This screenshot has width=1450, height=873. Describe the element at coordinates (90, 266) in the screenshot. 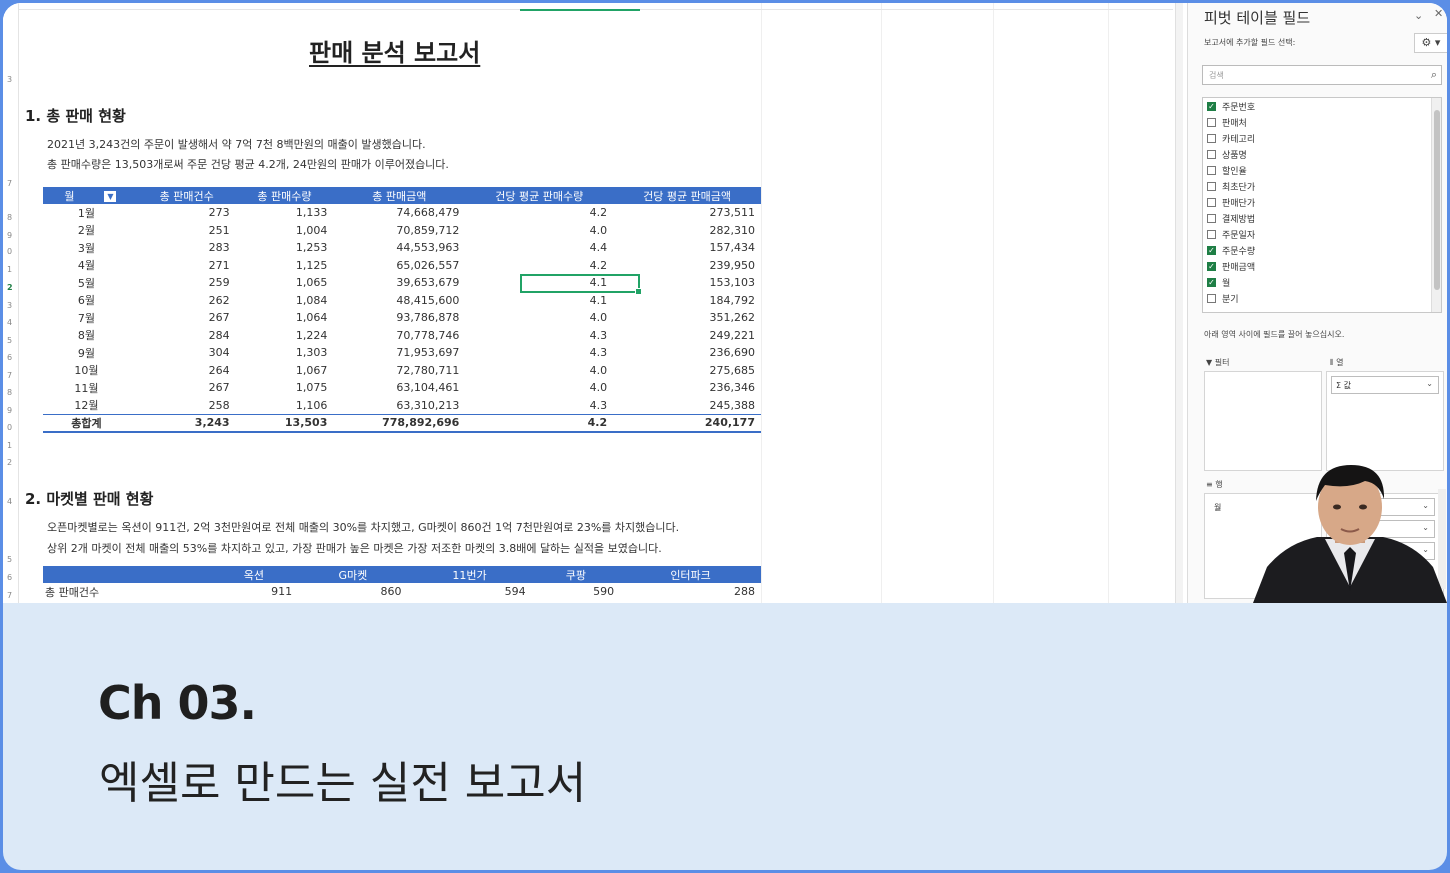

I see `table-cell: 4월` at that location.